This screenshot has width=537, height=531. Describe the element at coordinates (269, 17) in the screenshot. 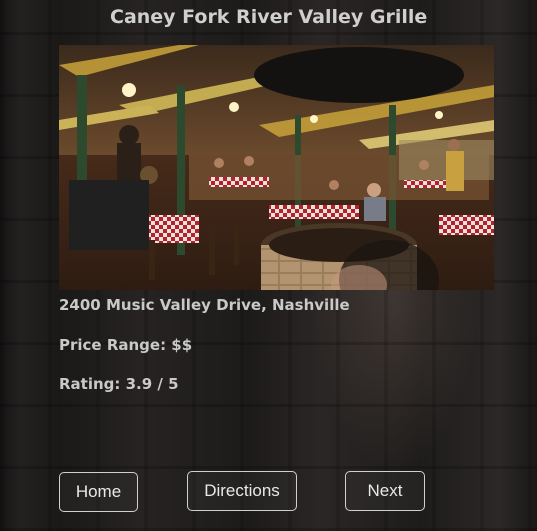

I see `page-title: Caney Fork River Valley Grille` at that location.